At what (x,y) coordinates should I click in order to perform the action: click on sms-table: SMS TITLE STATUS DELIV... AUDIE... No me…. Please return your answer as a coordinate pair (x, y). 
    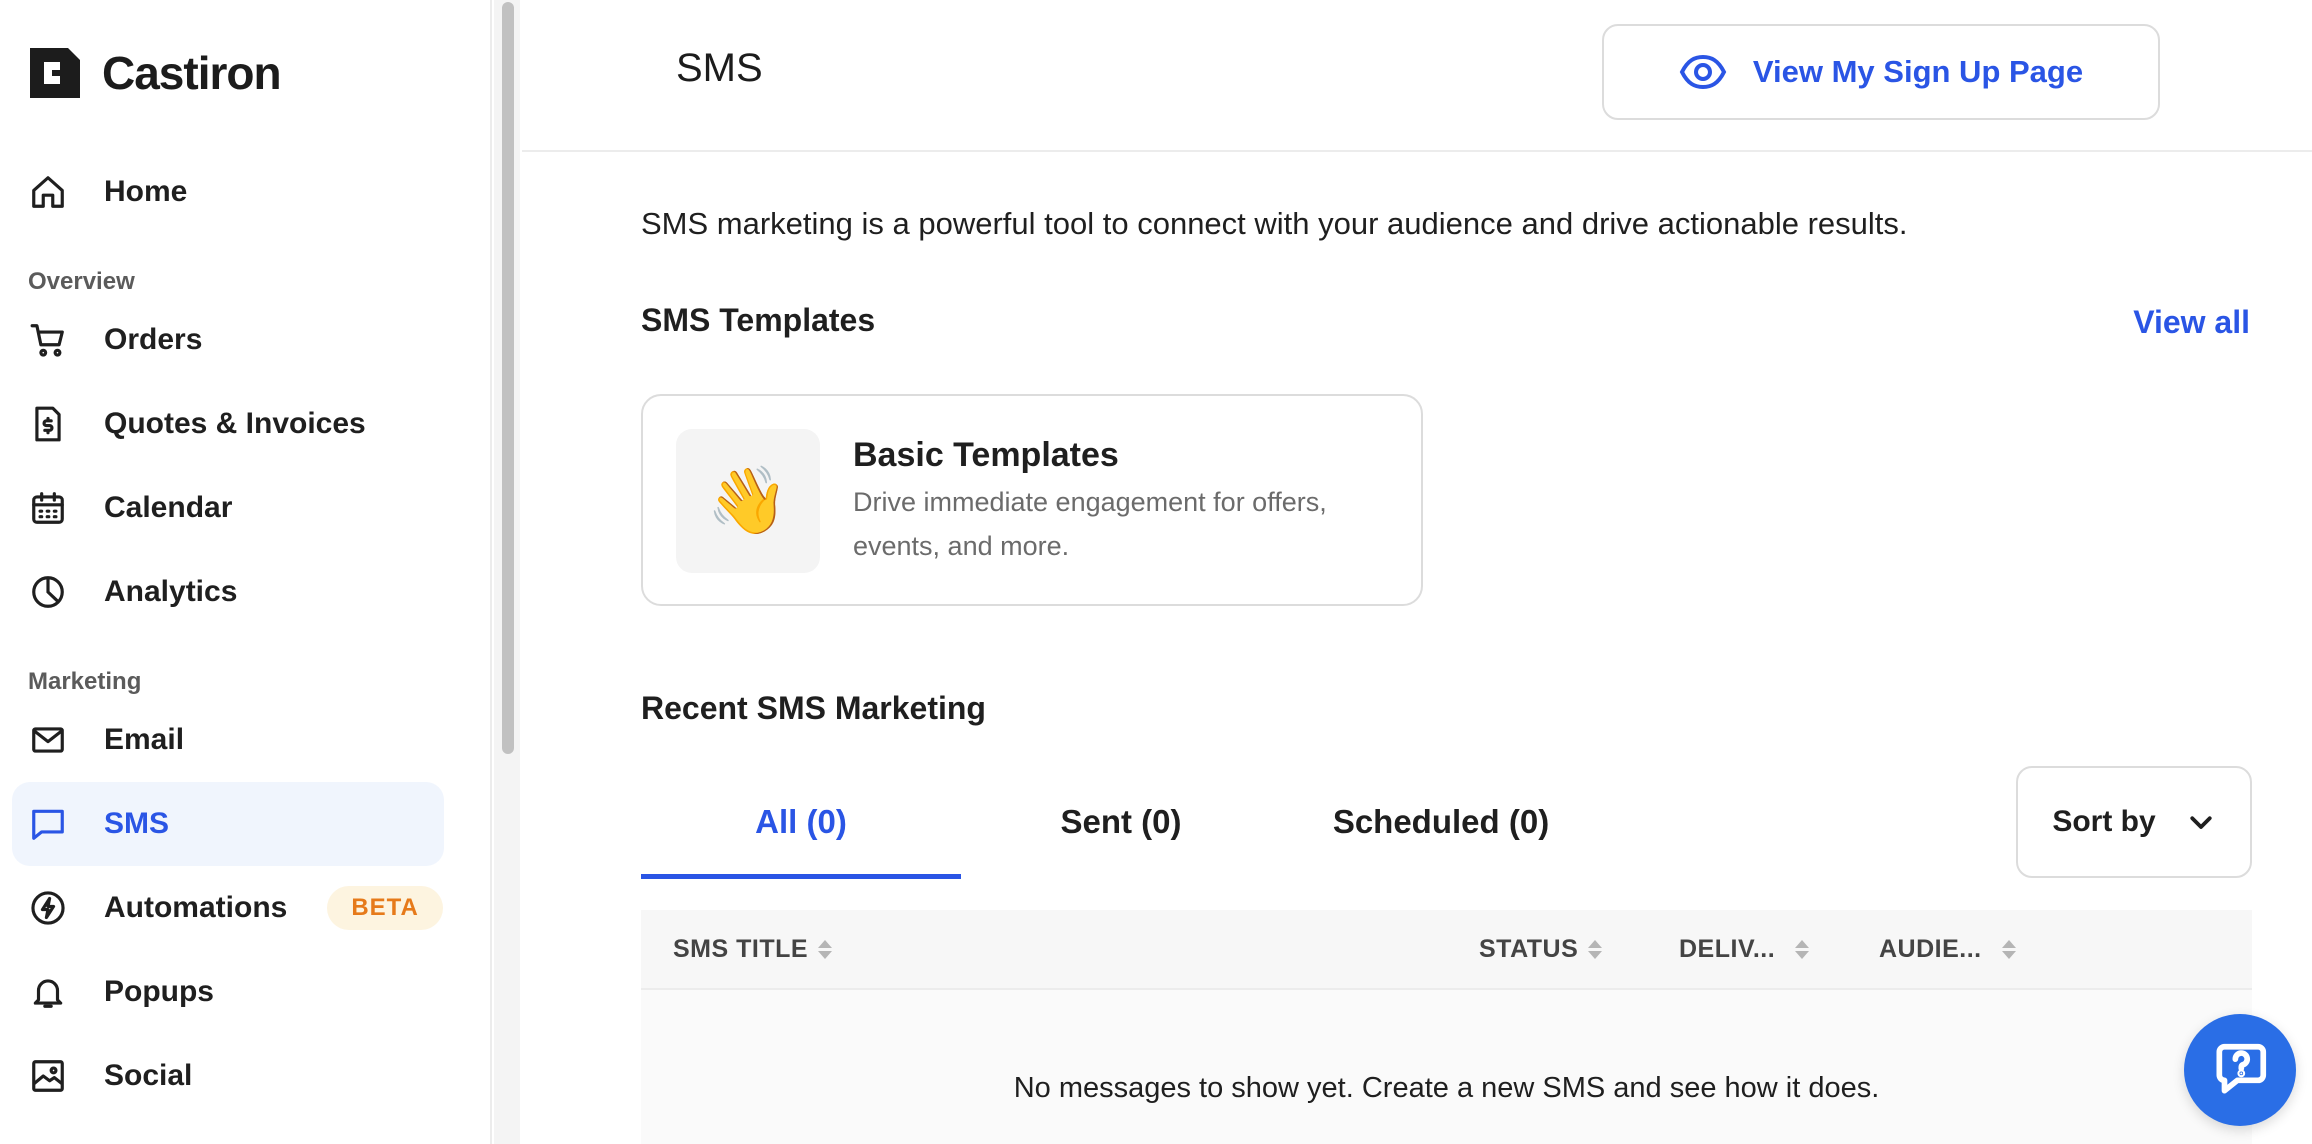
    Looking at the image, I should click on (1446, 1027).